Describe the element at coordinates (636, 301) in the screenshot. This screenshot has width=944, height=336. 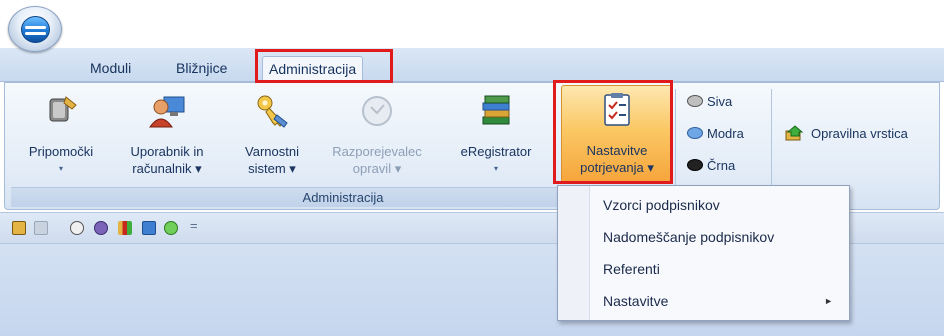
I see `menu-item-nastavitve-label: Nastavitve` at that location.